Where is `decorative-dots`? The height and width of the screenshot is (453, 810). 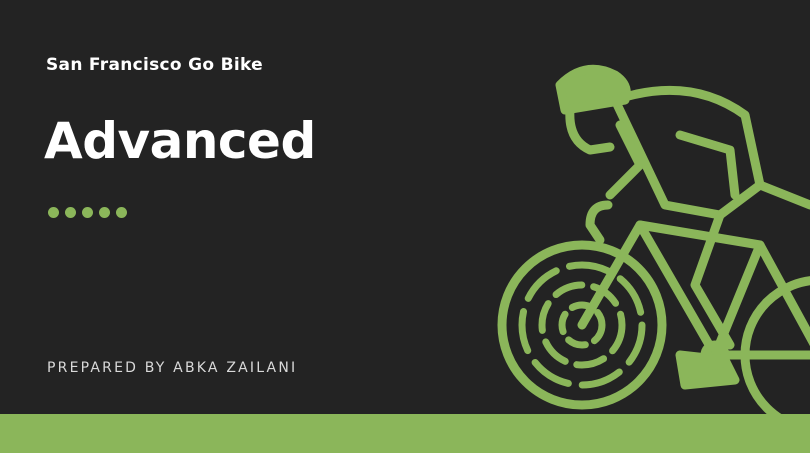
decorative-dots is located at coordinates (87, 212).